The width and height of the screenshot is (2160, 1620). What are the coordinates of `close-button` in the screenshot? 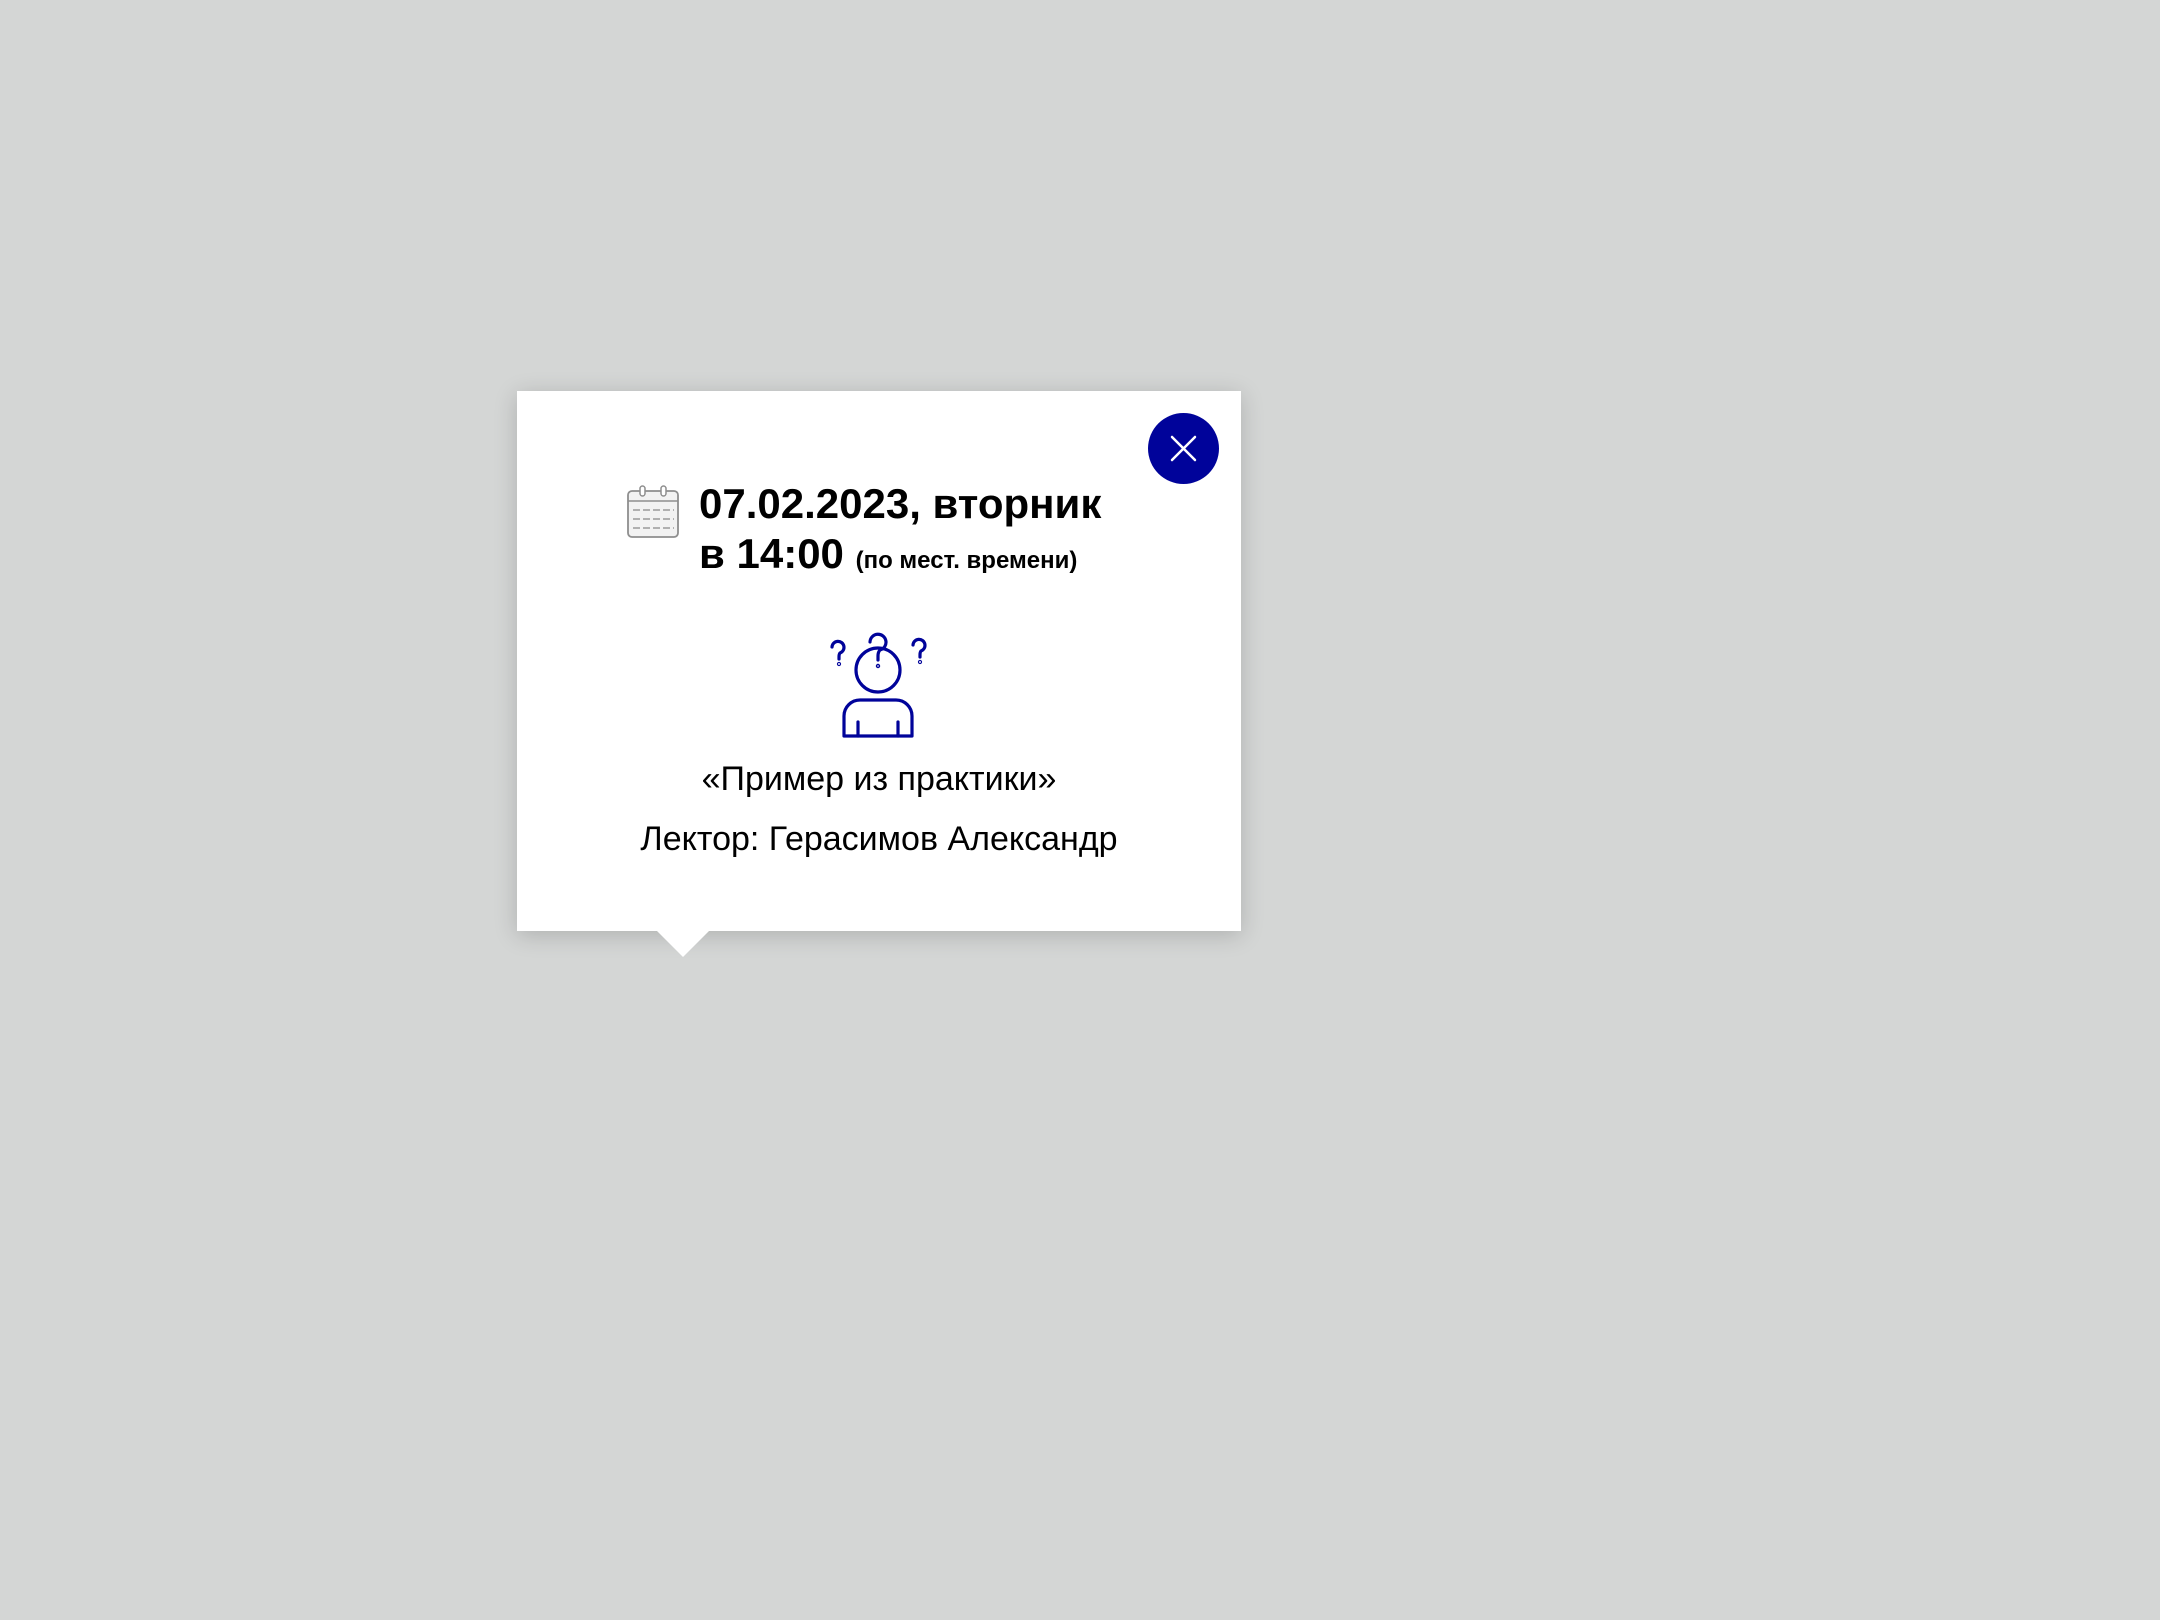 It's located at (1183, 448).